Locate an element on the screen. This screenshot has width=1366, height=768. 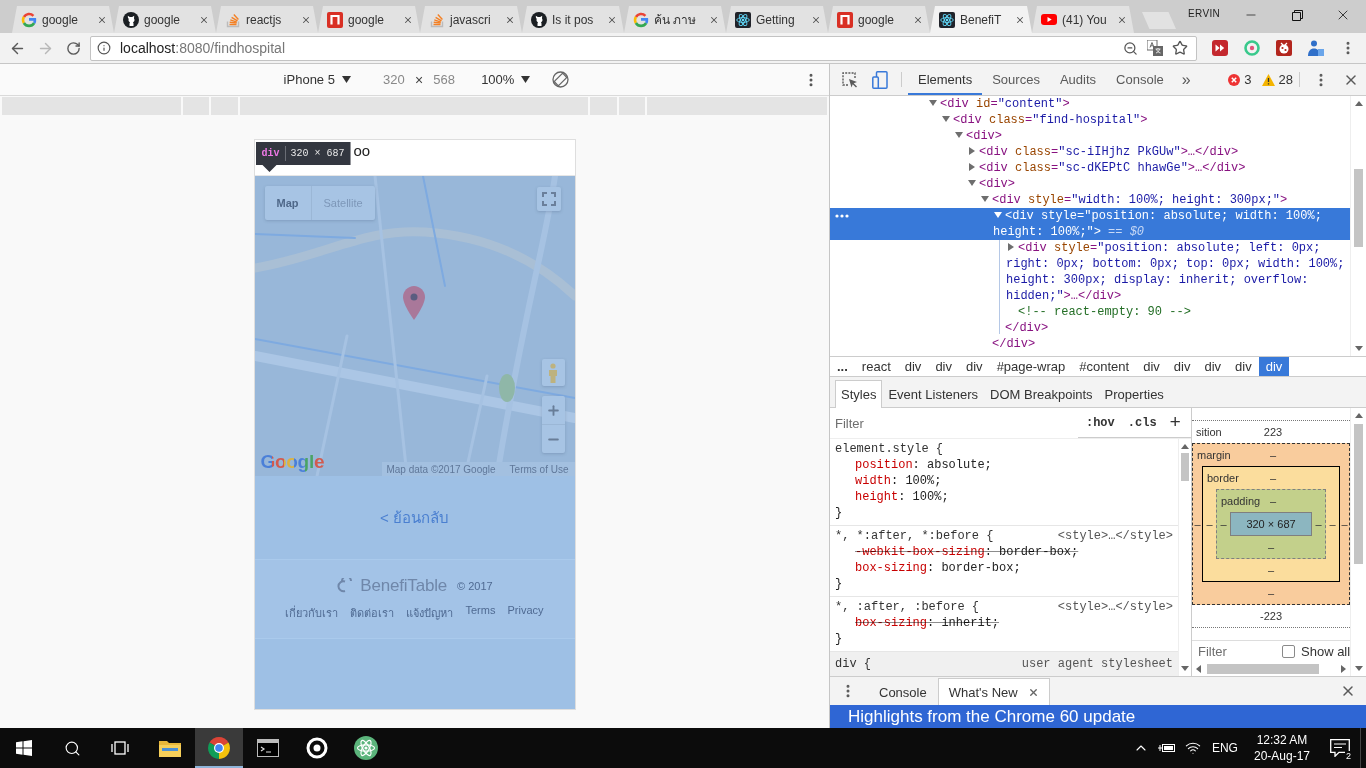
breadcrumb: #page-wrap is located at coordinates (1031, 366).